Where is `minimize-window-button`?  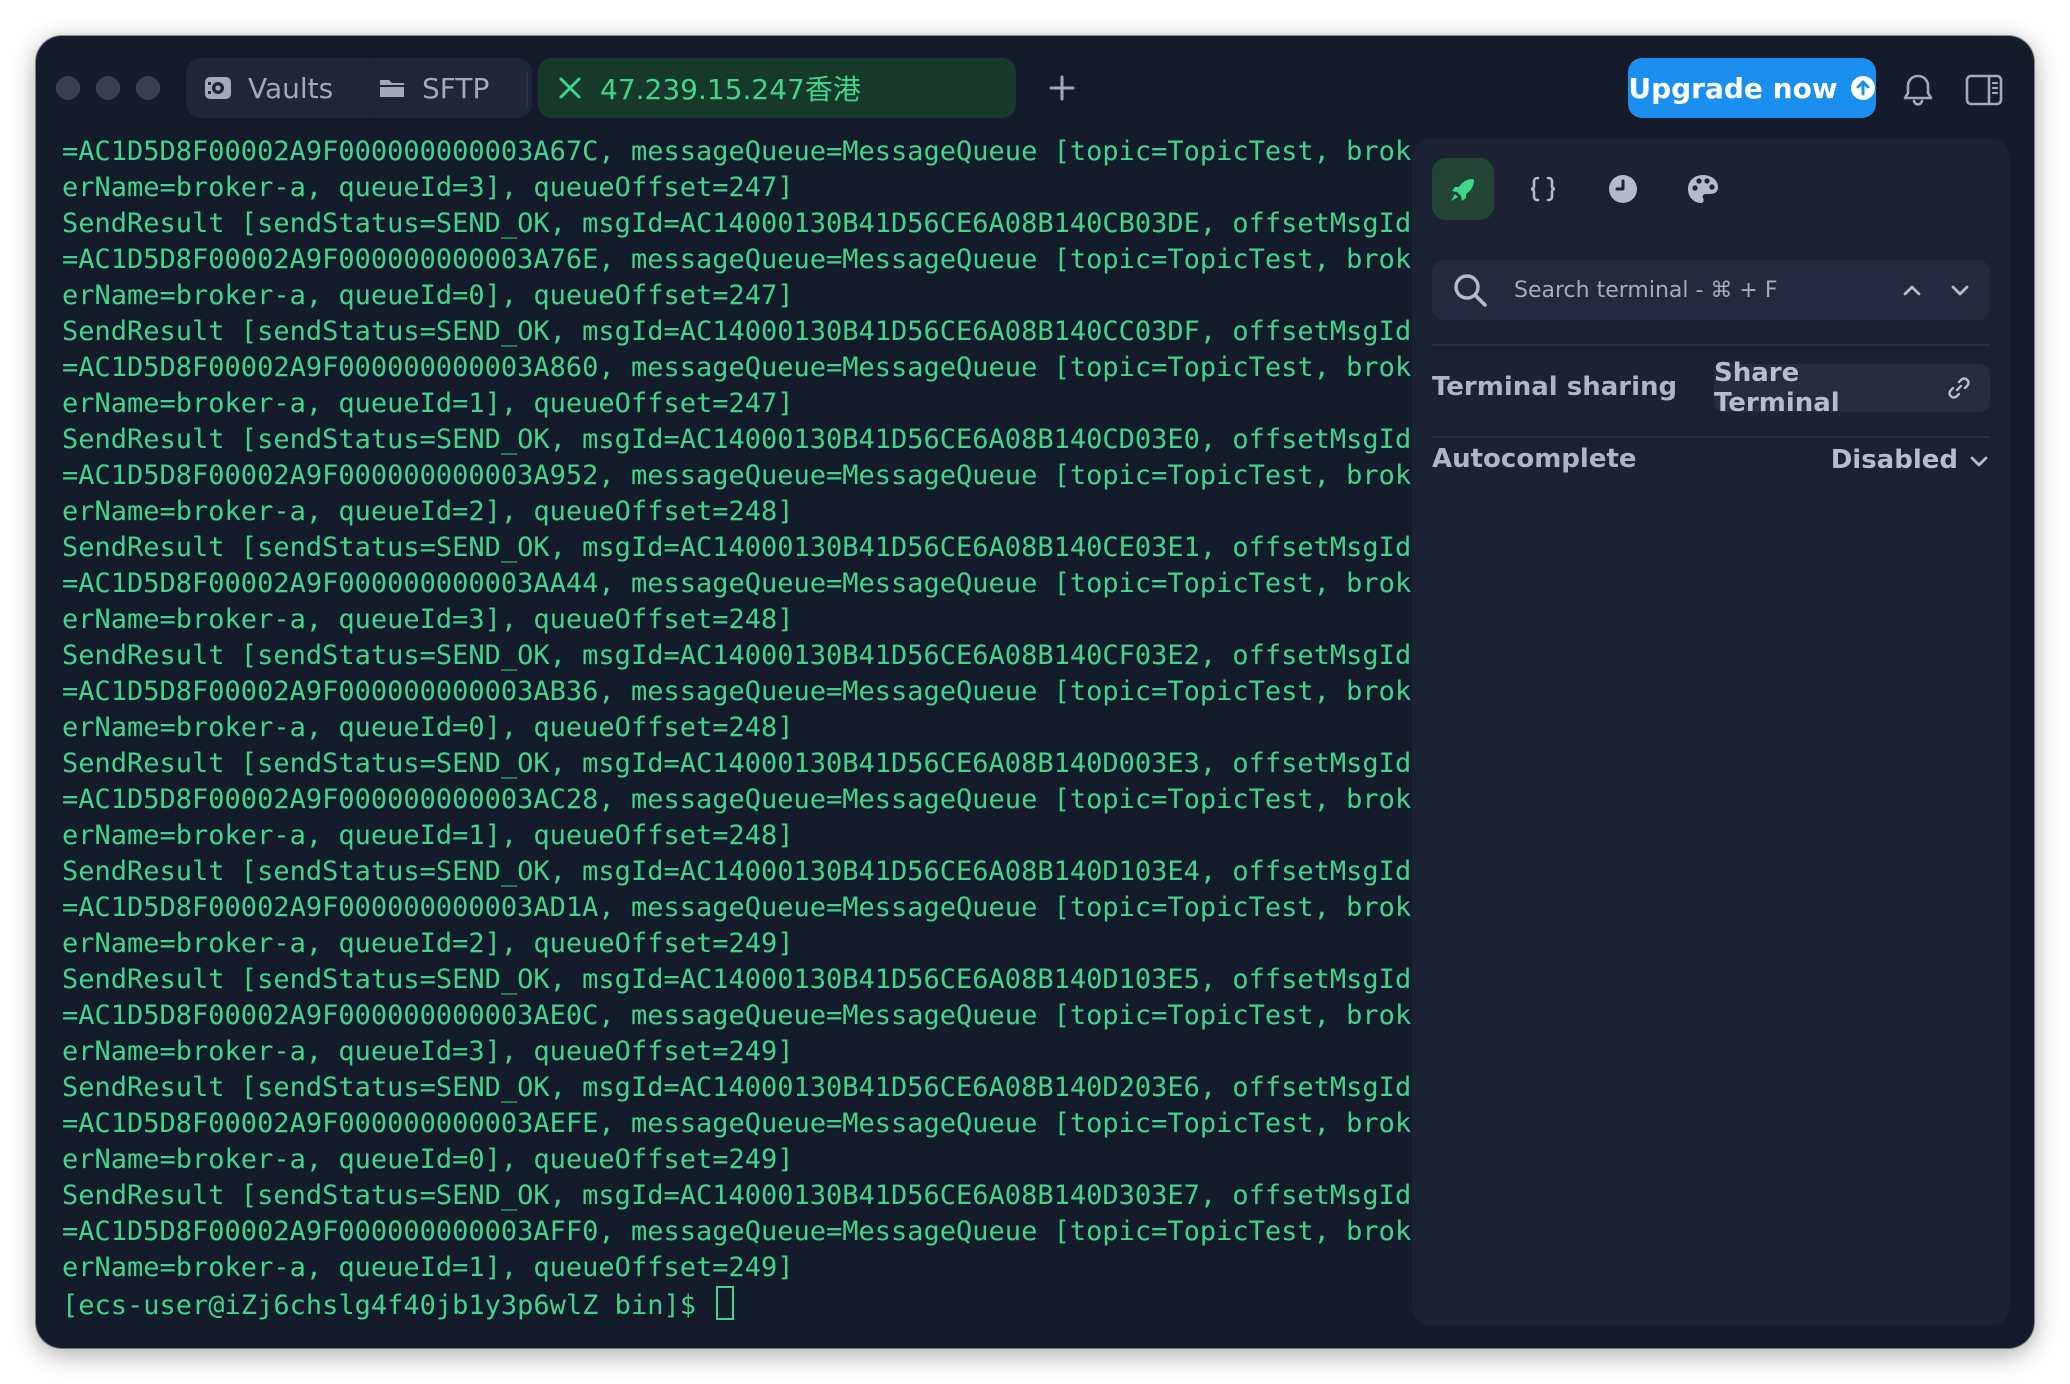
minimize-window-button is located at coordinates (108, 88).